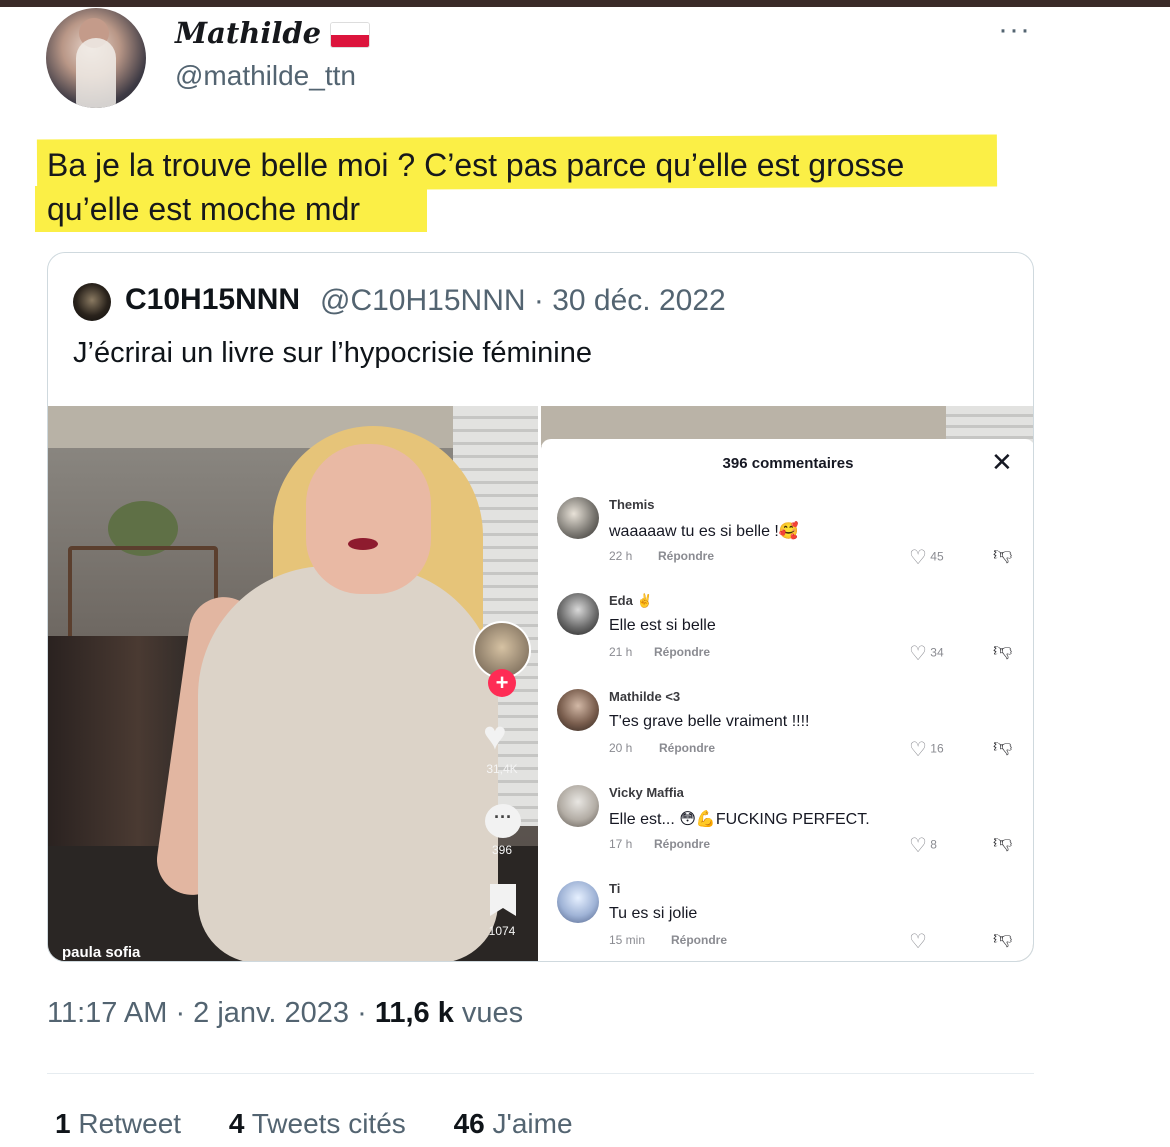 This screenshot has width=1170, height=1147. Describe the element at coordinates (348, 763) in the screenshot. I see `person` at that location.